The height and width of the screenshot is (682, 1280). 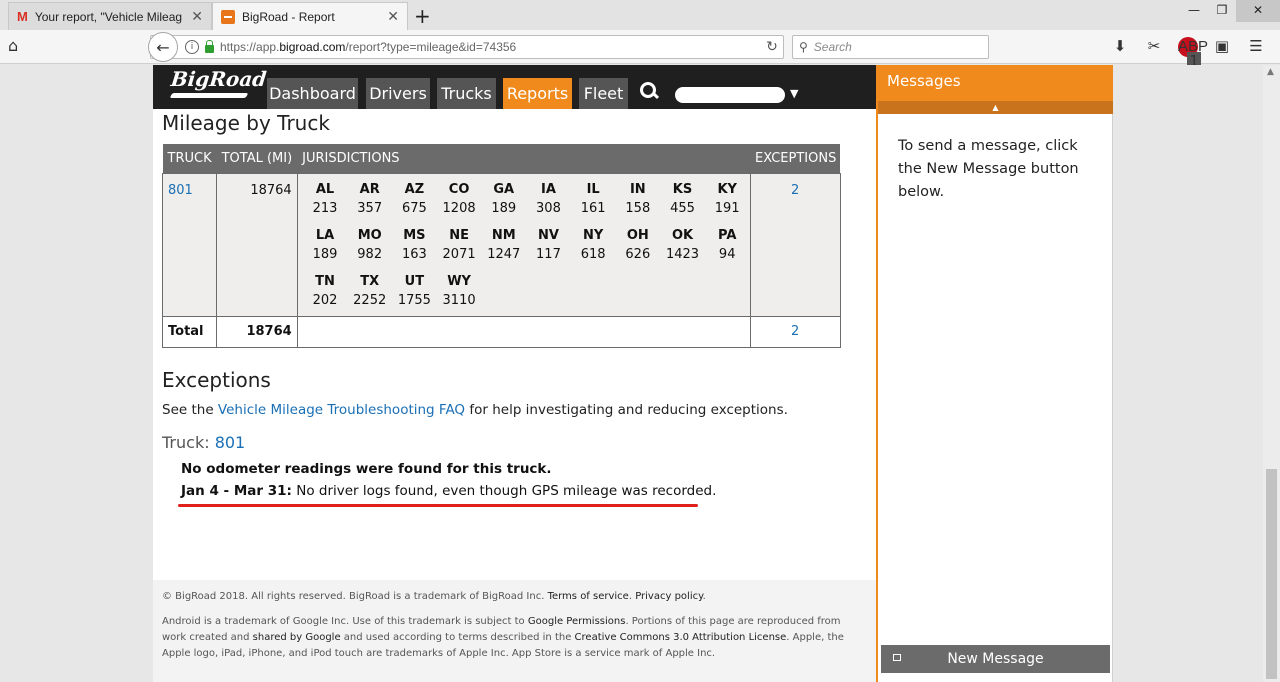 I want to click on jurisdiction-code: AR, so click(x=369, y=189).